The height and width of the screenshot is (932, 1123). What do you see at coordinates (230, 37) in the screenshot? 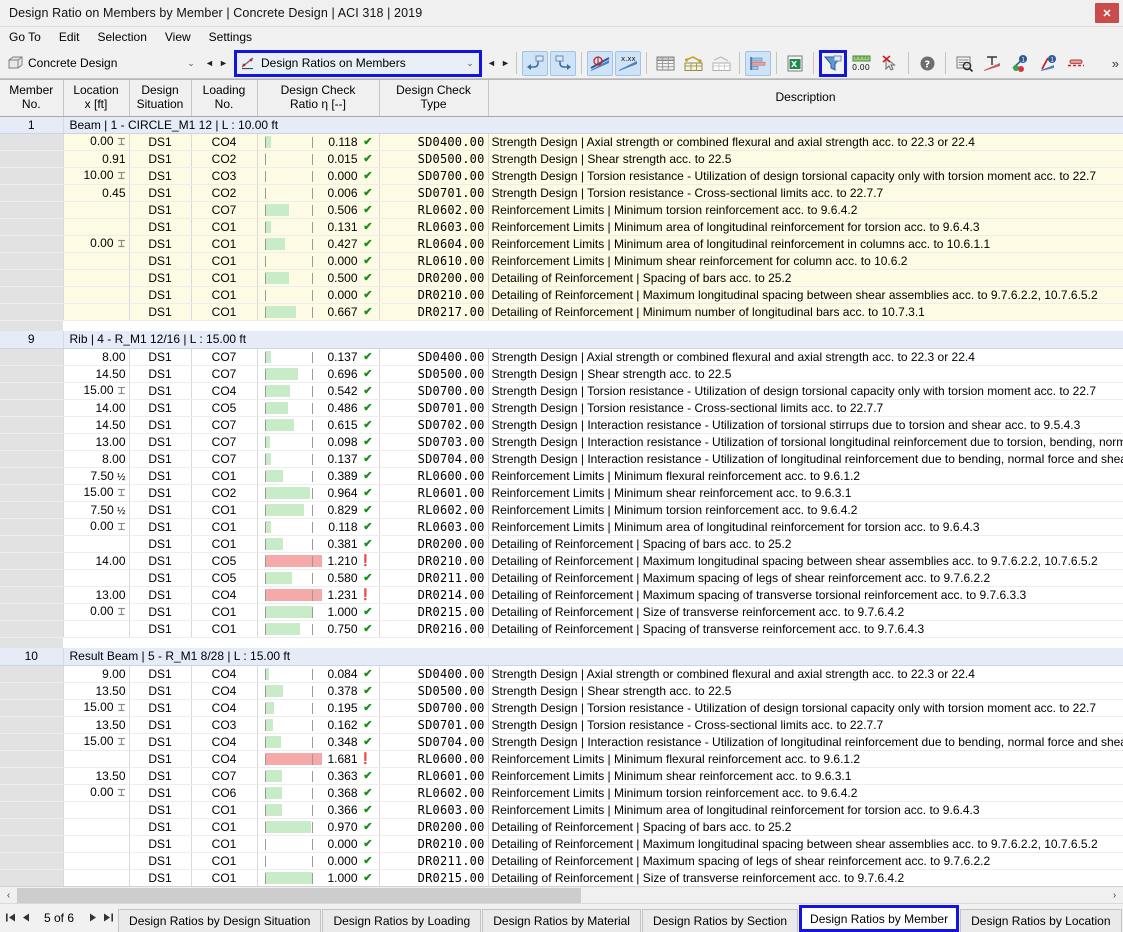
I see `menu-item-settings: Settings` at bounding box center [230, 37].